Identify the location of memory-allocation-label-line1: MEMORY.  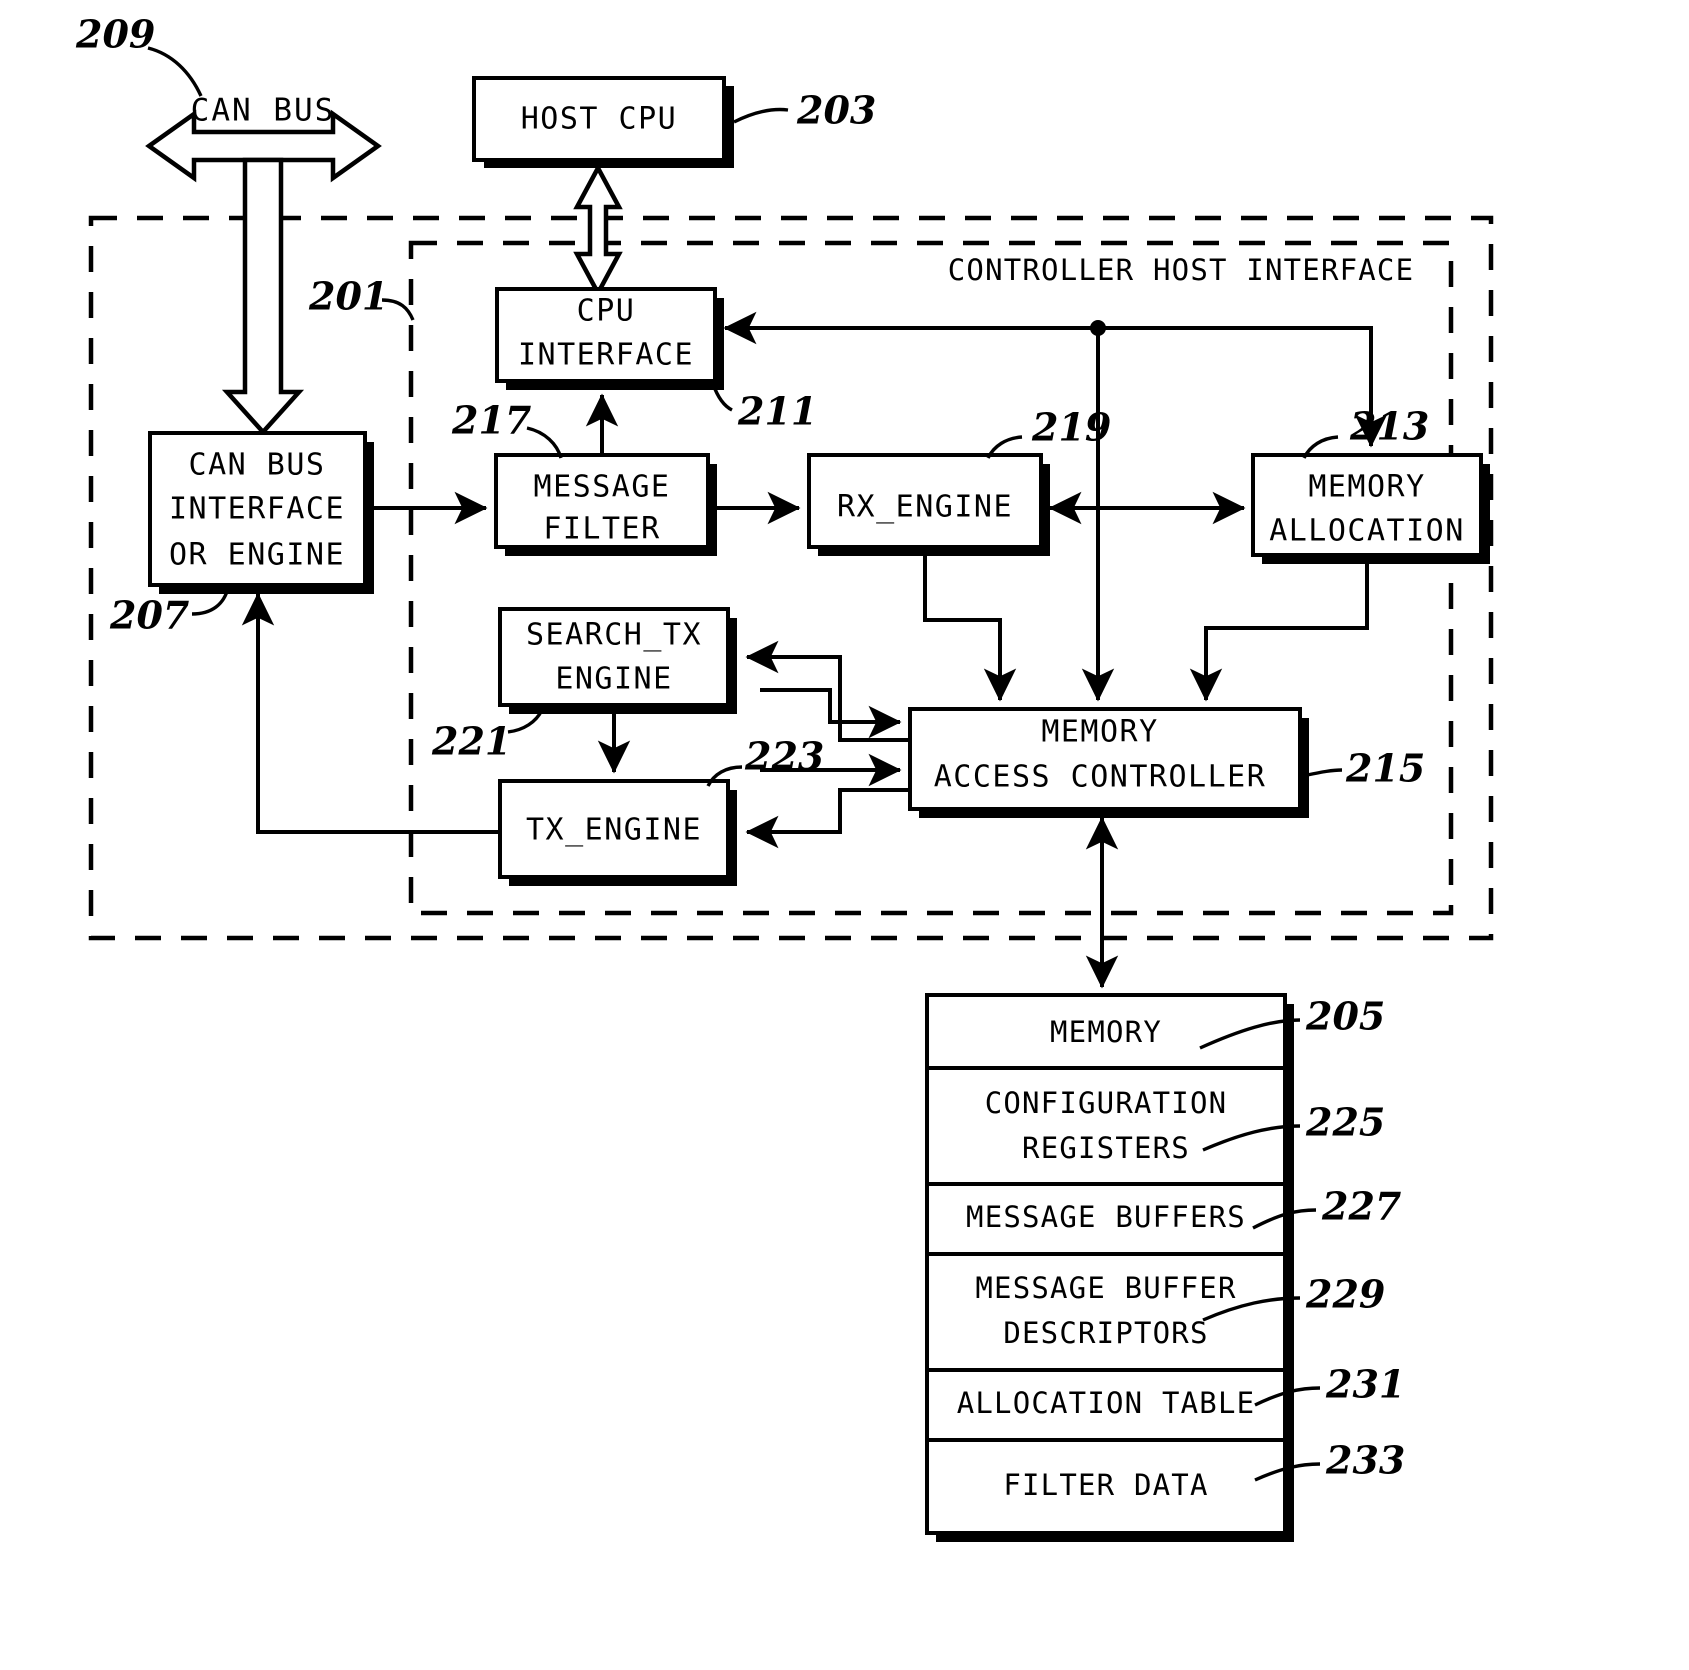
(1366, 487).